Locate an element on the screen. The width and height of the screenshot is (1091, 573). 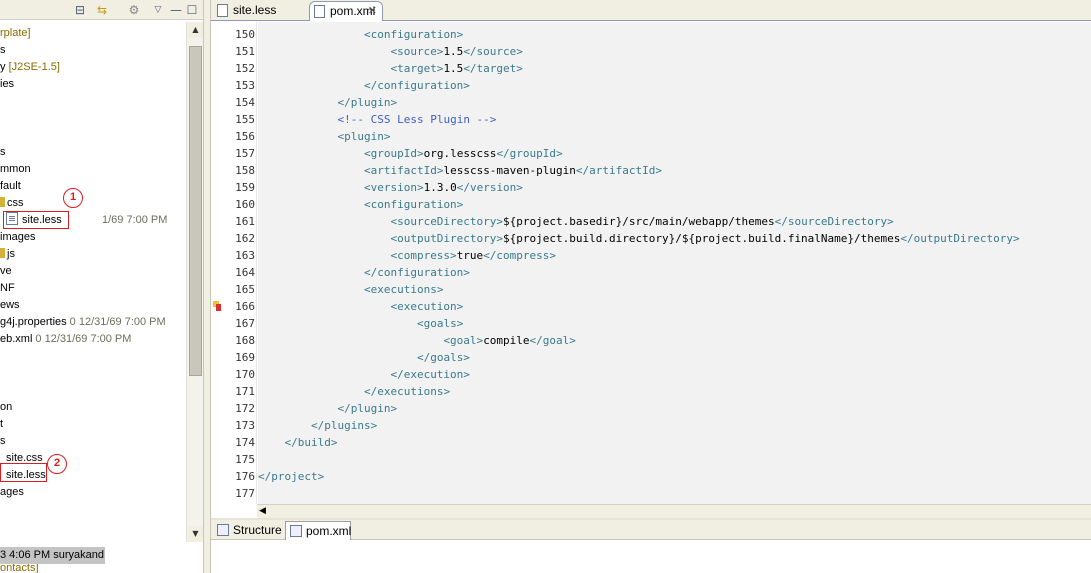
code-line: <source>1.5</source> is located at coordinates (390, 51).